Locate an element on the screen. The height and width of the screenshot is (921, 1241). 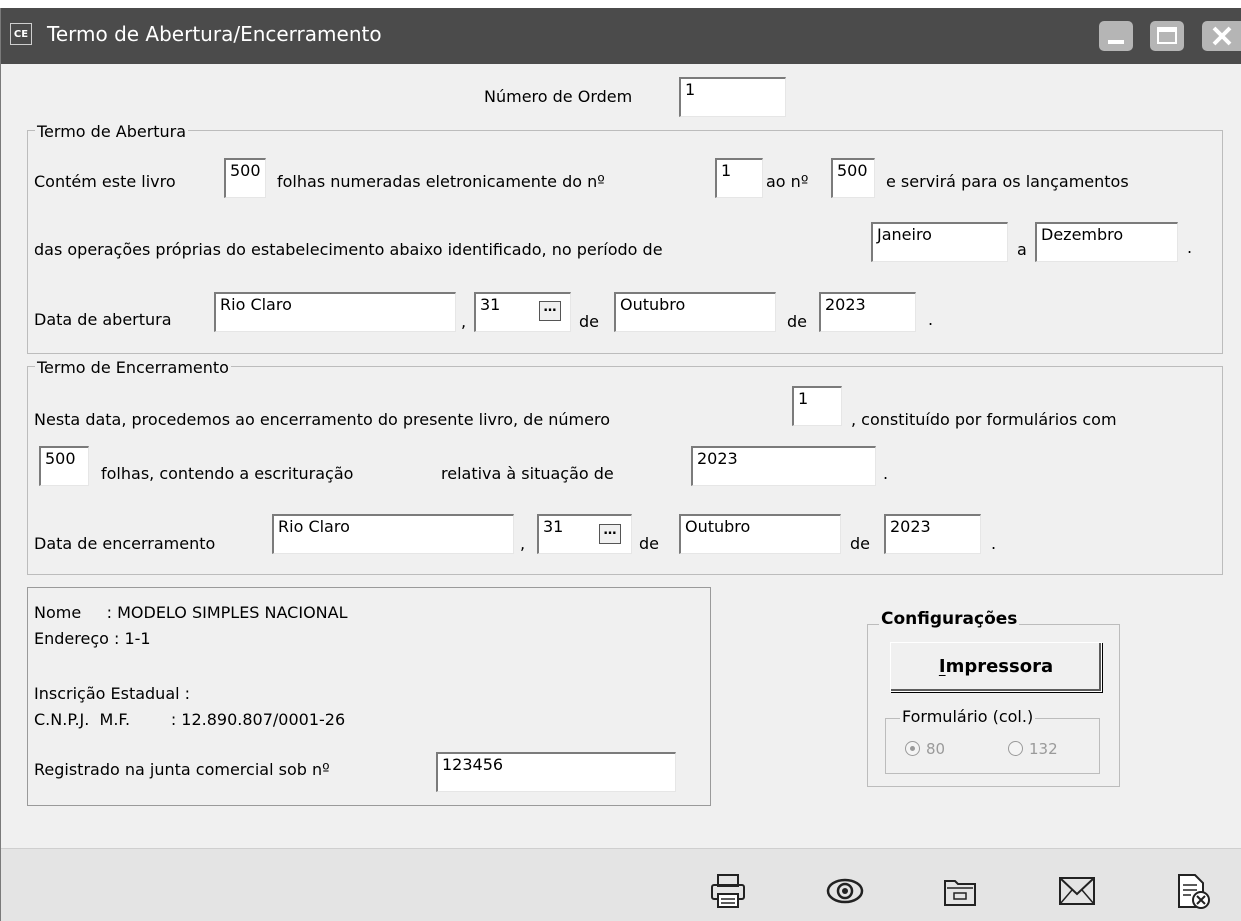
maximize-button is located at coordinates (1167, 36).